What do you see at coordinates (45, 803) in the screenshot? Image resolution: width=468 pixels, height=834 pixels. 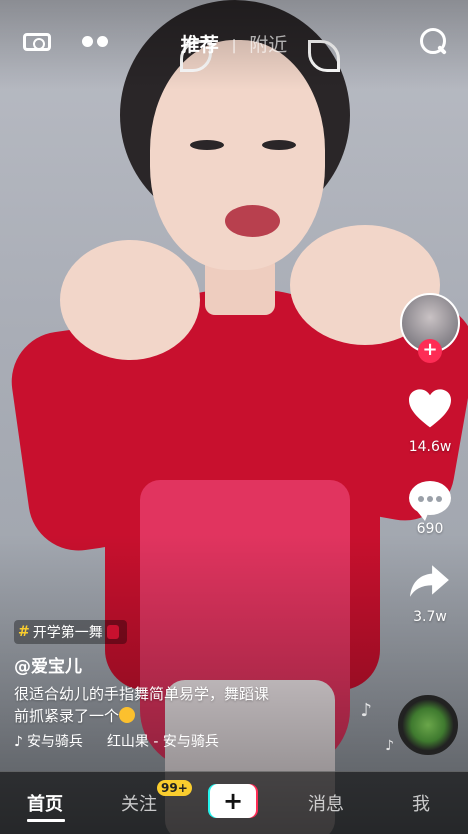 I see `nav-home: 首页` at bounding box center [45, 803].